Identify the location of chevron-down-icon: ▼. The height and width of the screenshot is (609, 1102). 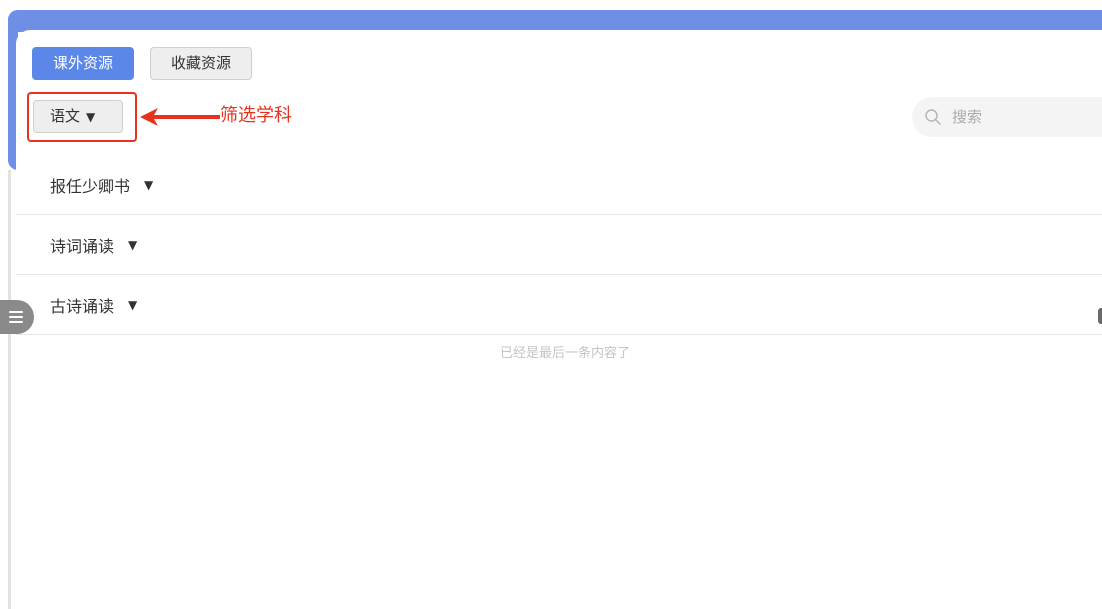
(91, 117).